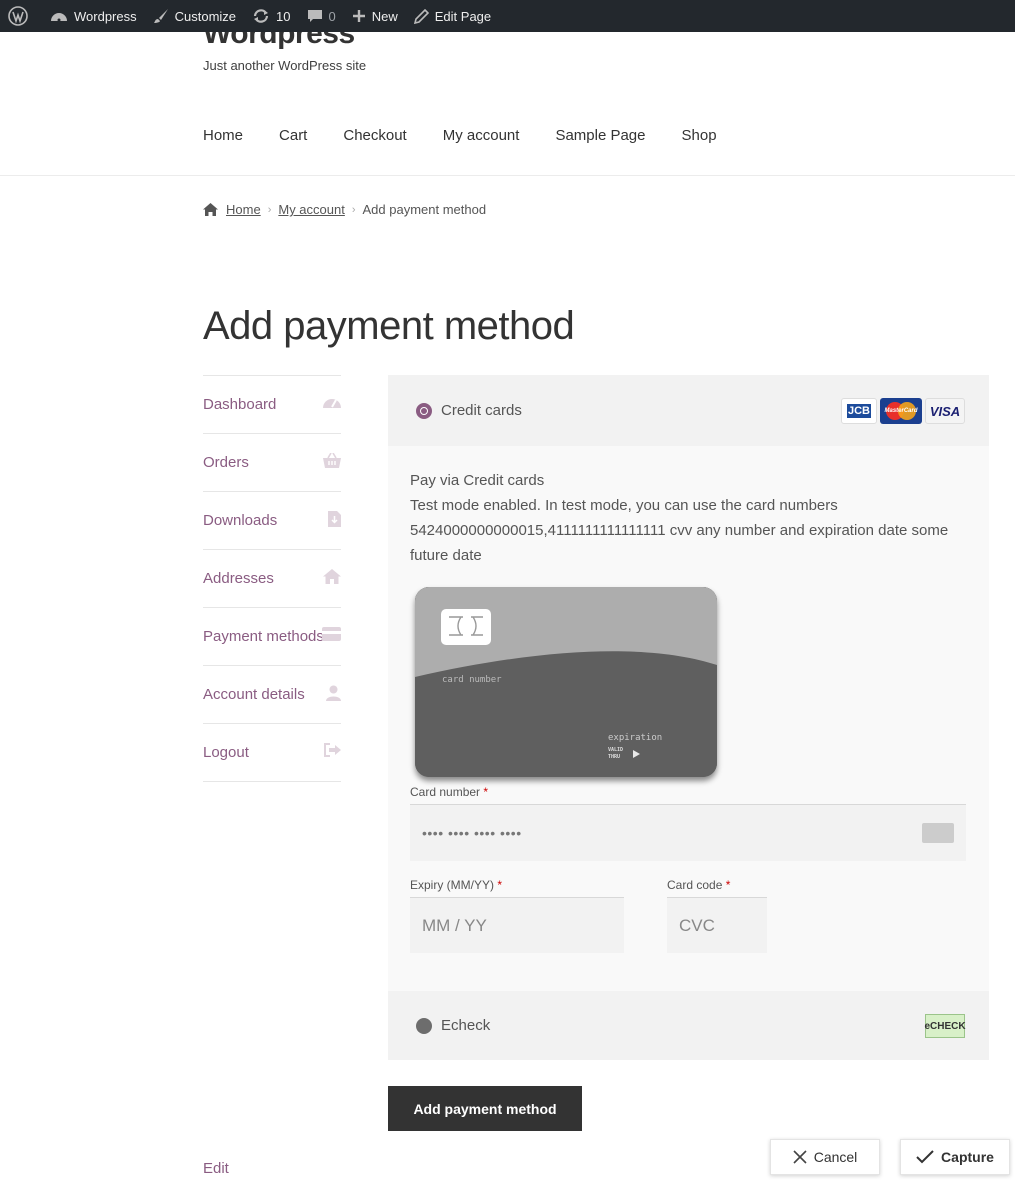  What do you see at coordinates (332, 750) in the screenshot?
I see `sign-out-icon` at bounding box center [332, 750].